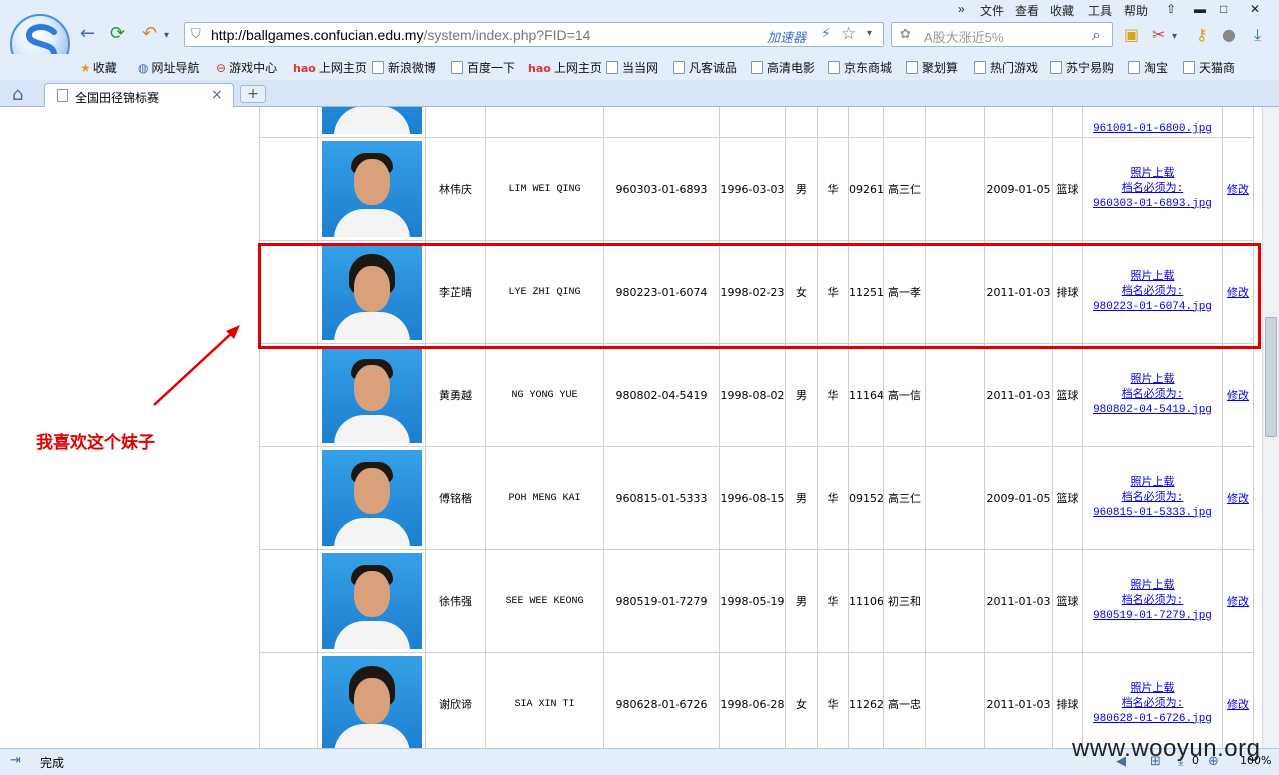 The height and width of the screenshot is (775, 1279). Describe the element at coordinates (565, 67) in the screenshot. I see `bookmark-hao-home-2: hao 上网主页` at that location.